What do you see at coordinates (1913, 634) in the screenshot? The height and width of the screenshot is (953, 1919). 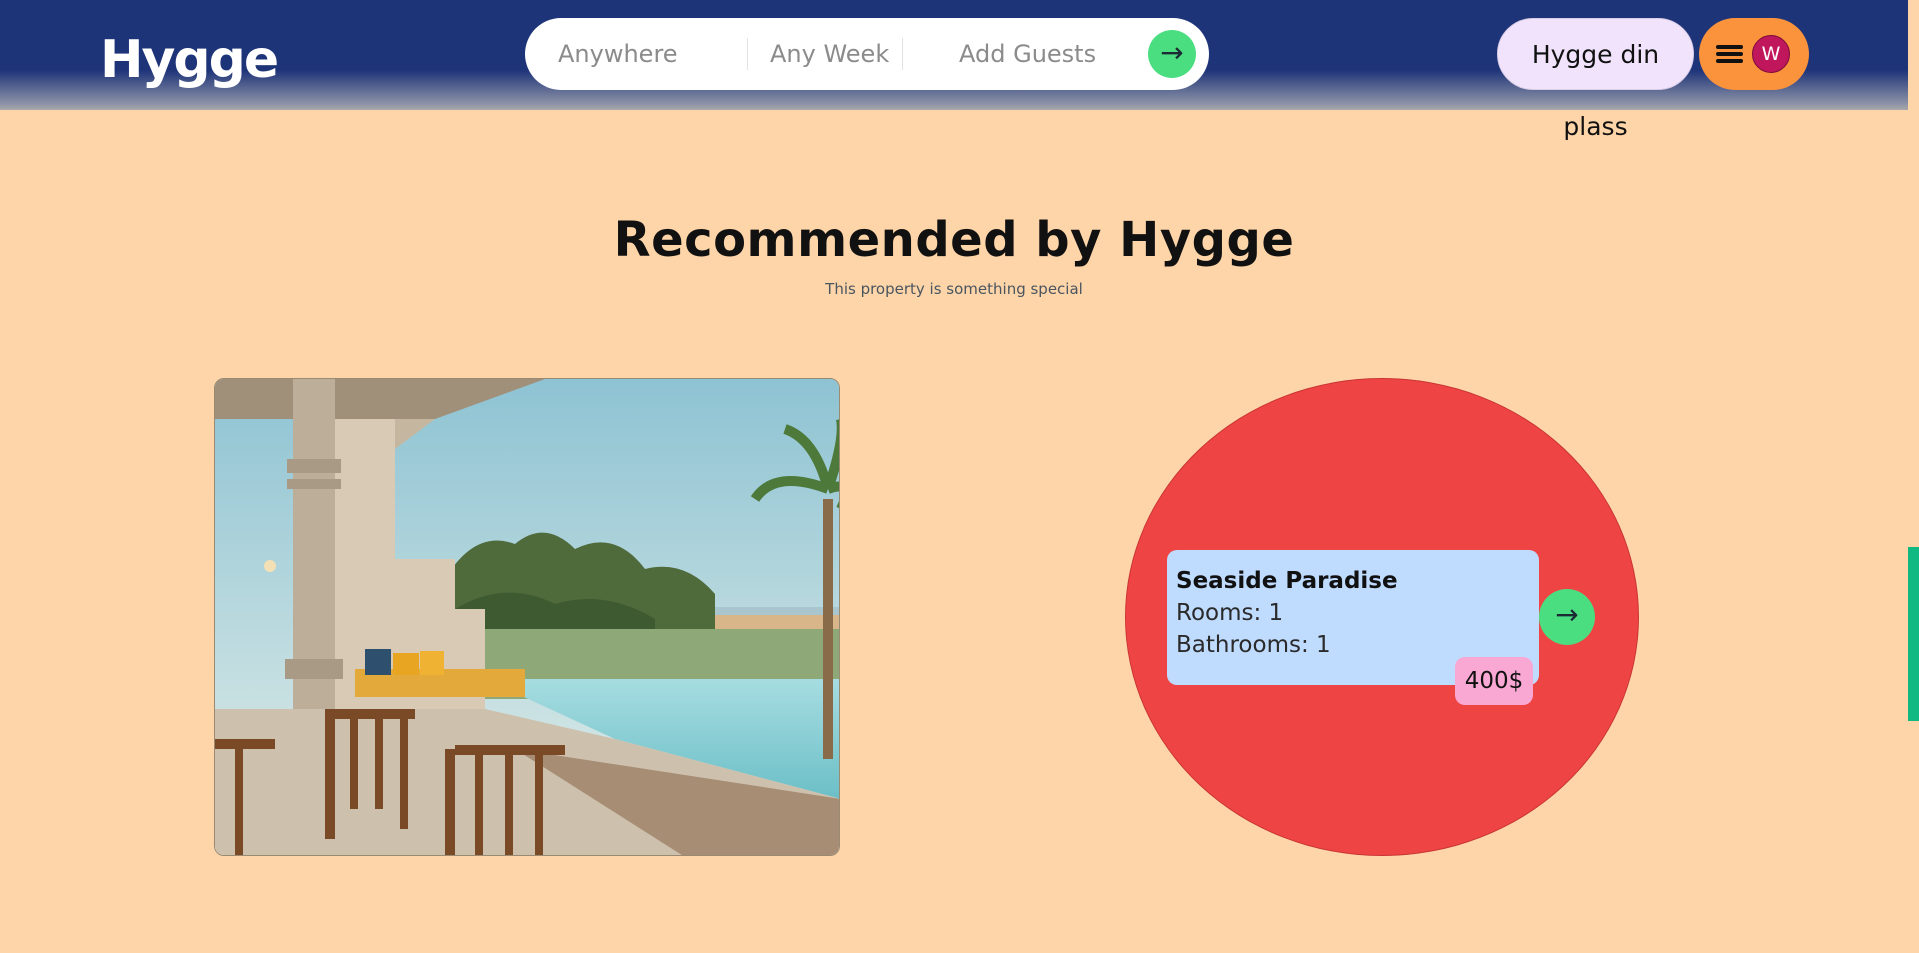 I see `scrollbar-thumb` at bounding box center [1913, 634].